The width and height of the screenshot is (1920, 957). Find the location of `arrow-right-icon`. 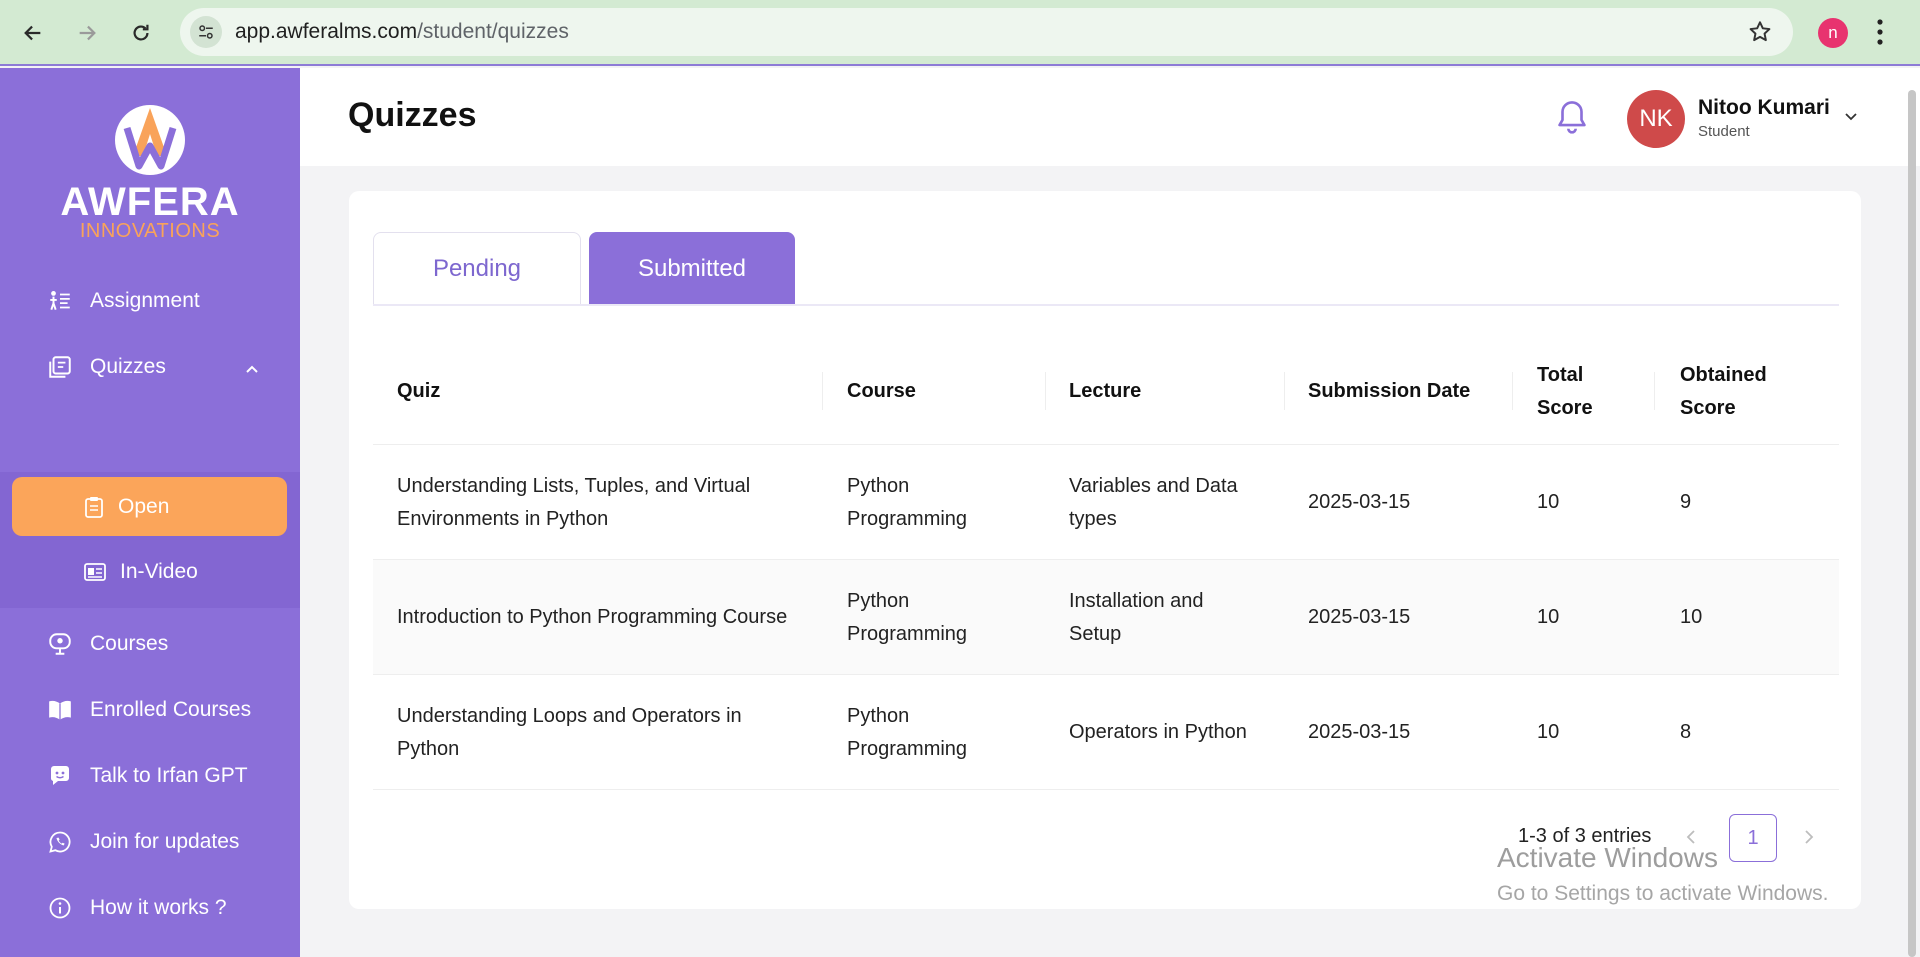

arrow-right-icon is located at coordinates (87, 33).